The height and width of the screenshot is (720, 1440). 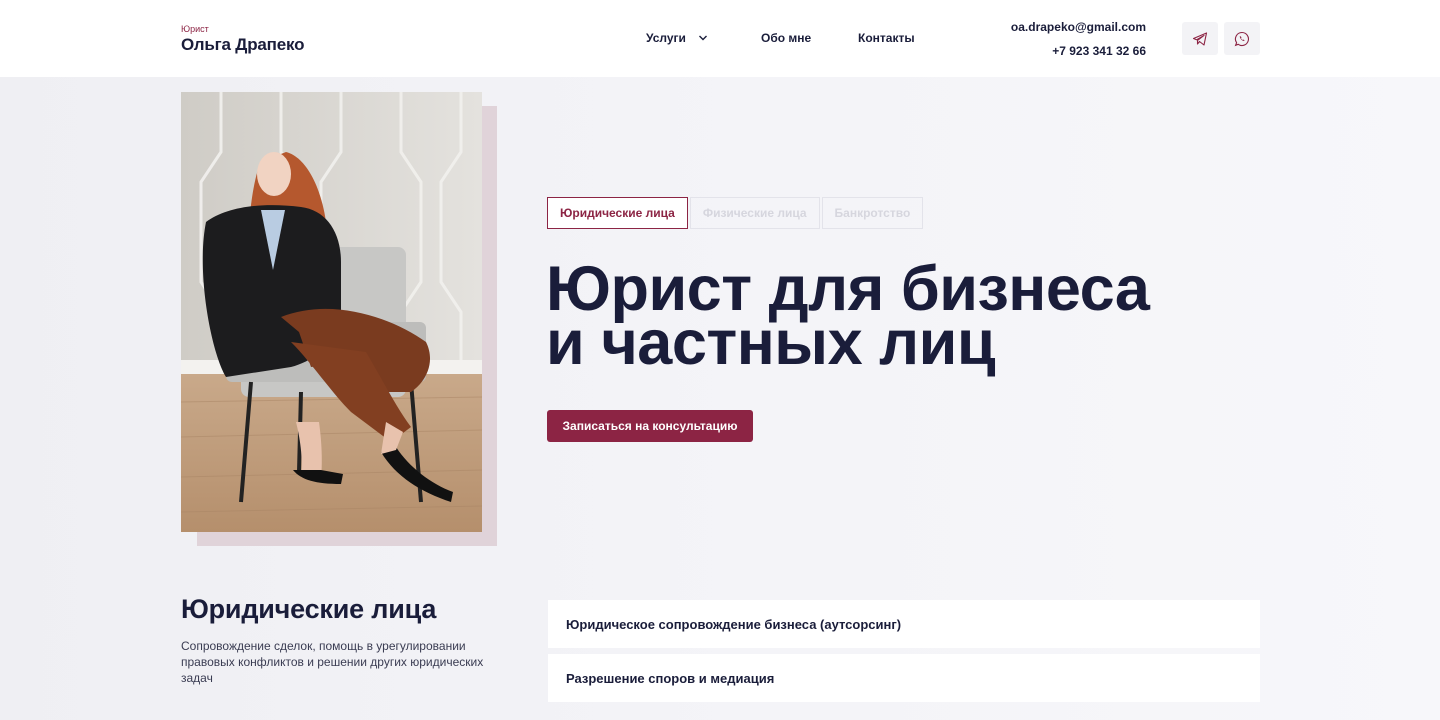 I want to click on nav-services-label: Услуги, so click(x=666, y=38).